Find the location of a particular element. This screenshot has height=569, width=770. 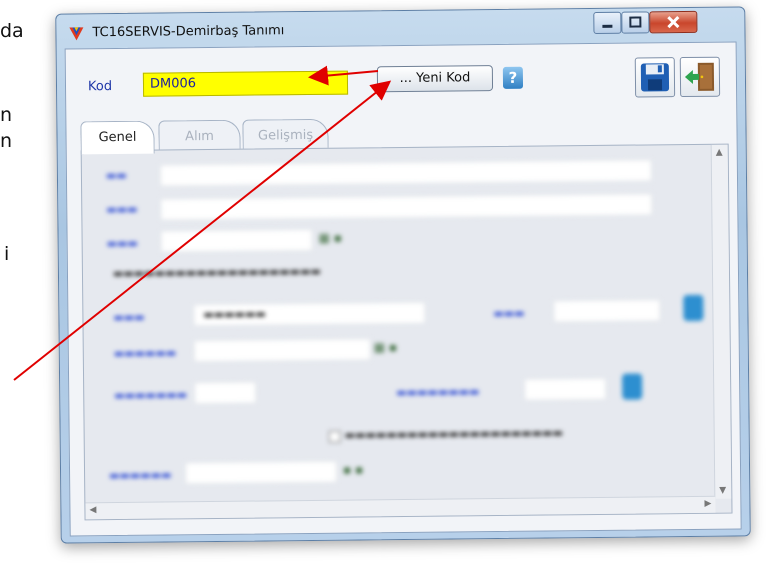

tab-genel: Genel is located at coordinates (117, 137).